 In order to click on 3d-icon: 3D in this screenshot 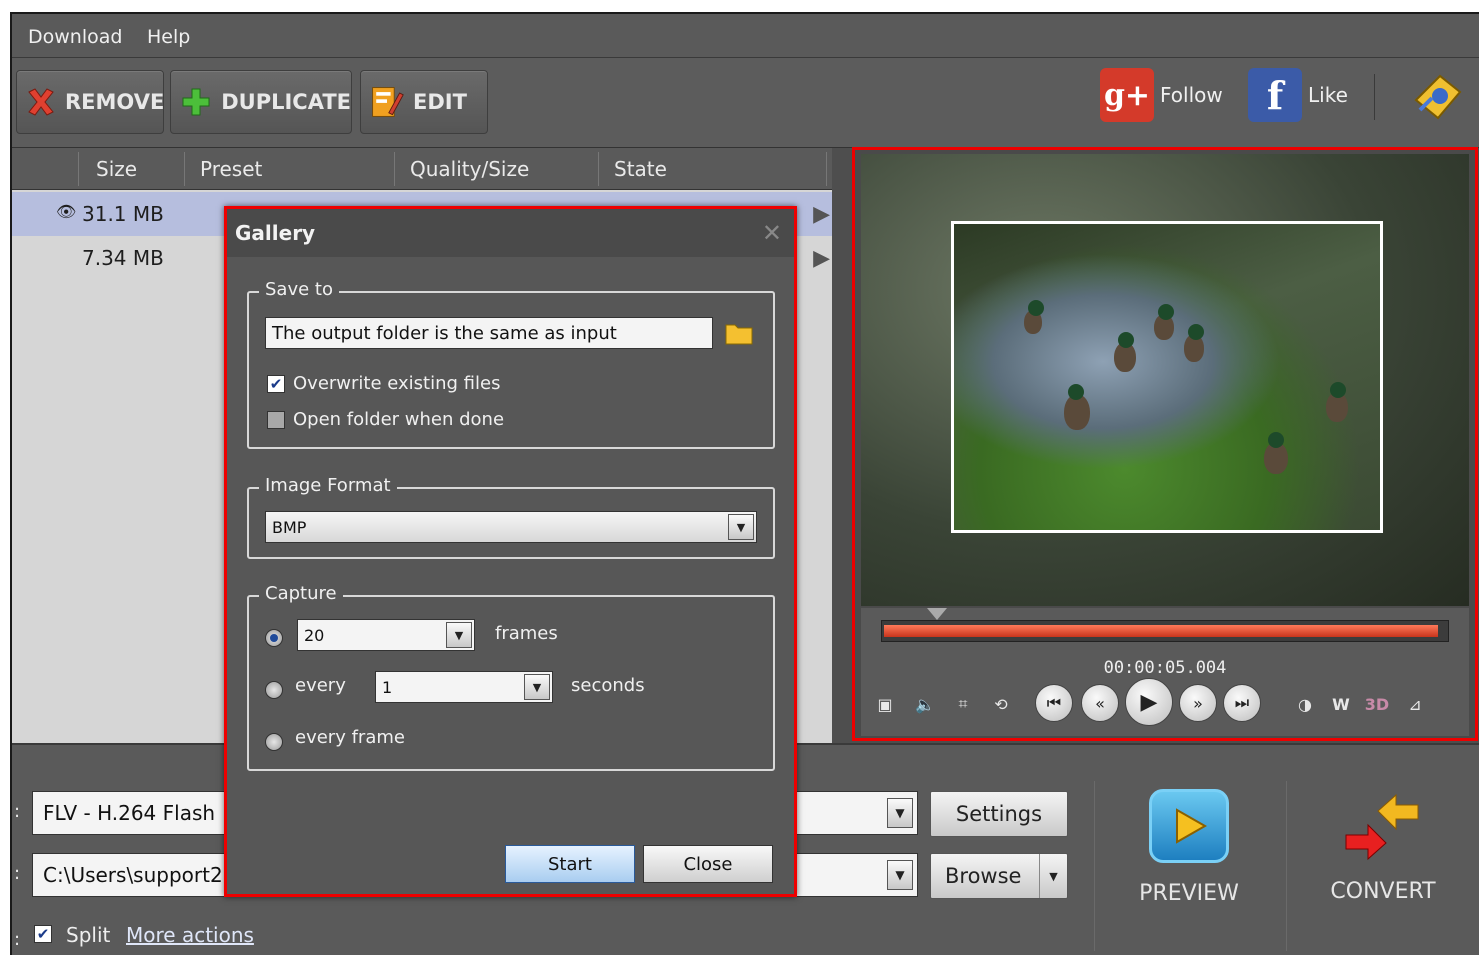, I will do `click(1377, 704)`.